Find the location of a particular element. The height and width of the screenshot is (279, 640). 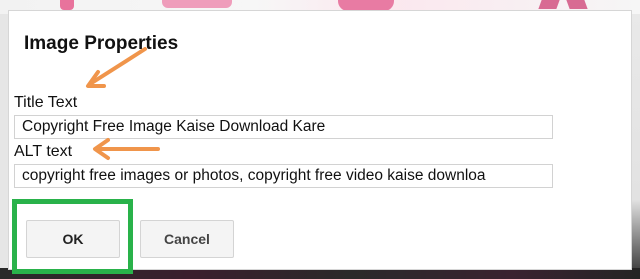

ok-button: OK is located at coordinates (73, 239).